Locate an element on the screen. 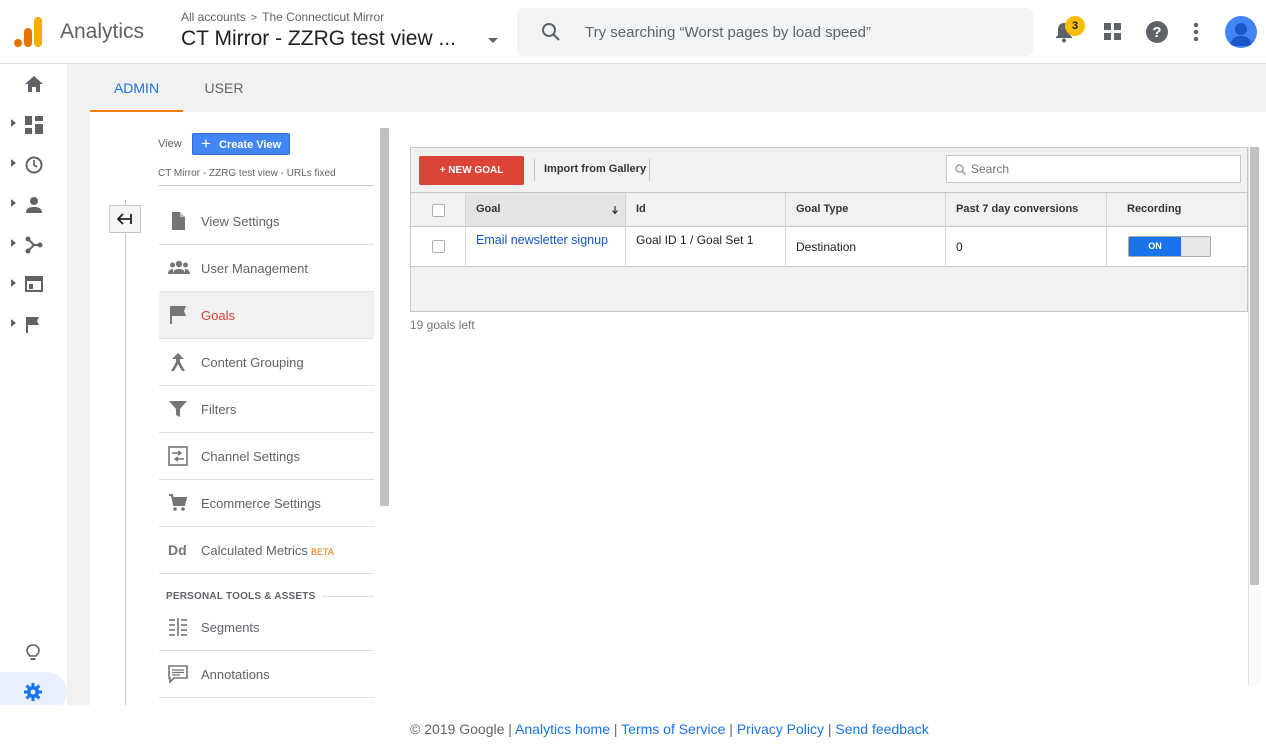 The height and width of the screenshot is (753, 1266). help-icon: ? is located at coordinates (1157, 32).